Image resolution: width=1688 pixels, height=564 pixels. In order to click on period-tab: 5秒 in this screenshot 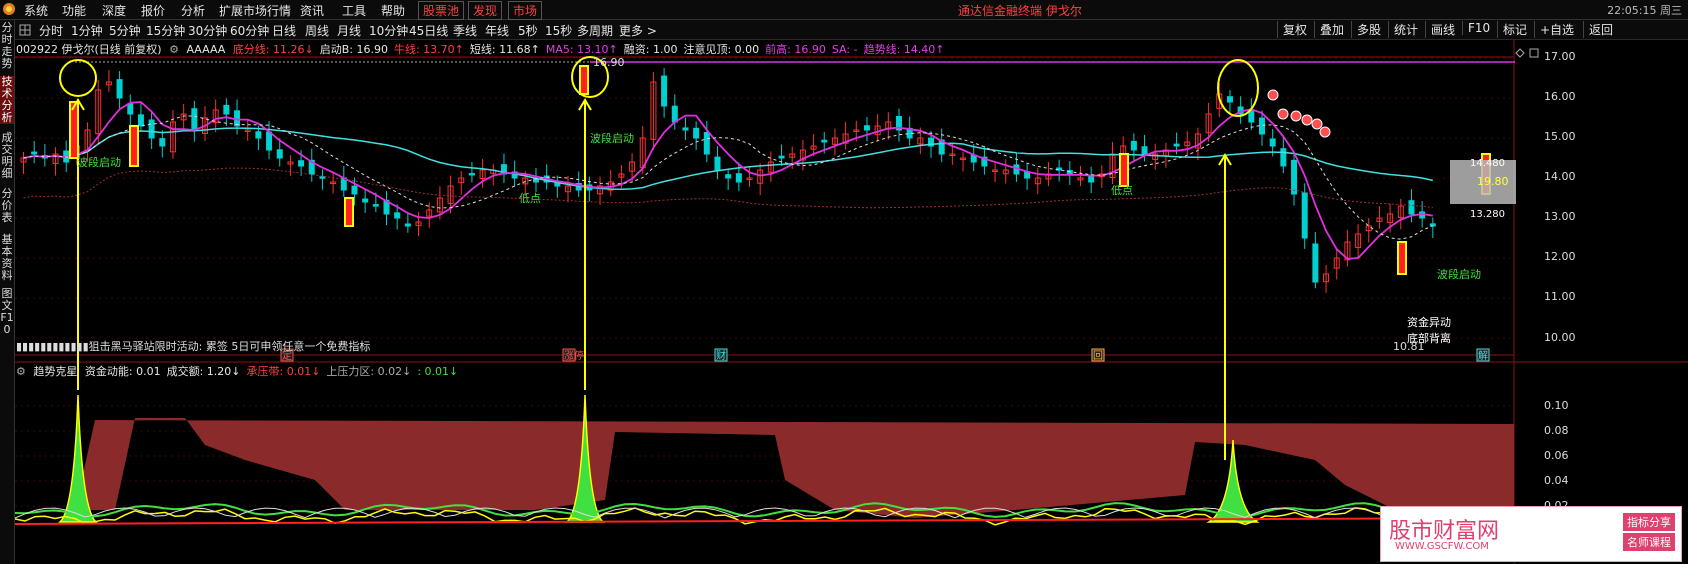, I will do `click(528, 30)`.